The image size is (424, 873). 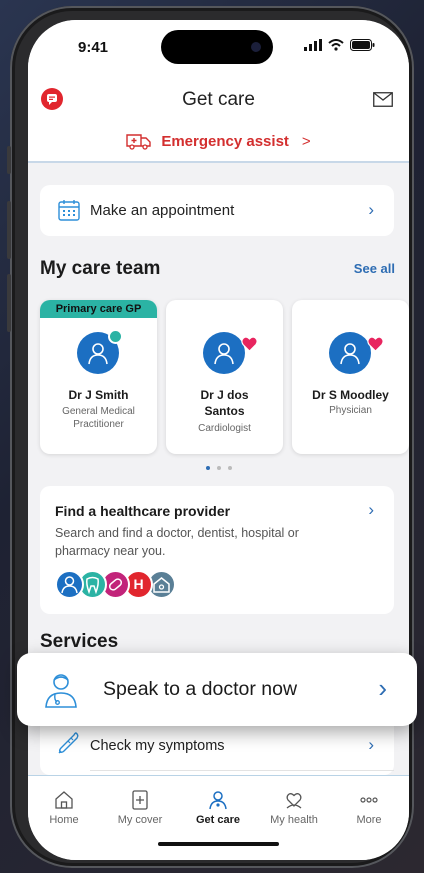 I want to click on speak-to-doctor-label: Speak to a doctor now, so click(x=200, y=689).